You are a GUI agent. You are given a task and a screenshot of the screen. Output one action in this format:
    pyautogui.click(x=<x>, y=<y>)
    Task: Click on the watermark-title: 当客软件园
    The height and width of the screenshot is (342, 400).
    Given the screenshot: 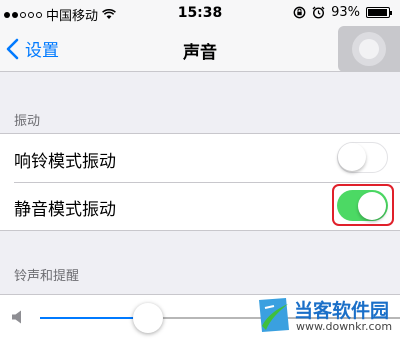 What is the action you would take?
    pyautogui.click(x=342, y=311)
    